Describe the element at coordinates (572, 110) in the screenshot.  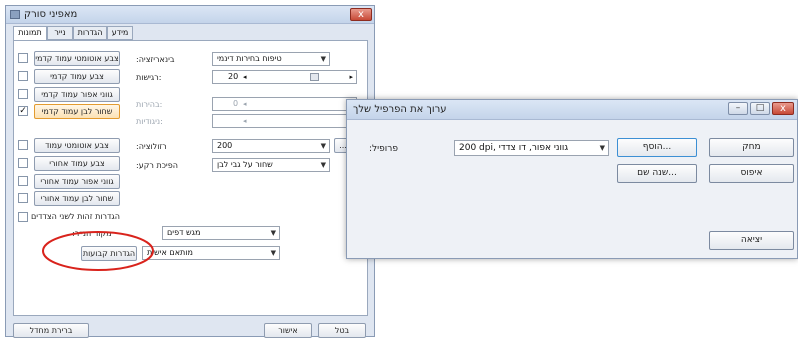
I see `dialog-title-bar: ערוך את הפרפיל שלך – □ x` at that location.